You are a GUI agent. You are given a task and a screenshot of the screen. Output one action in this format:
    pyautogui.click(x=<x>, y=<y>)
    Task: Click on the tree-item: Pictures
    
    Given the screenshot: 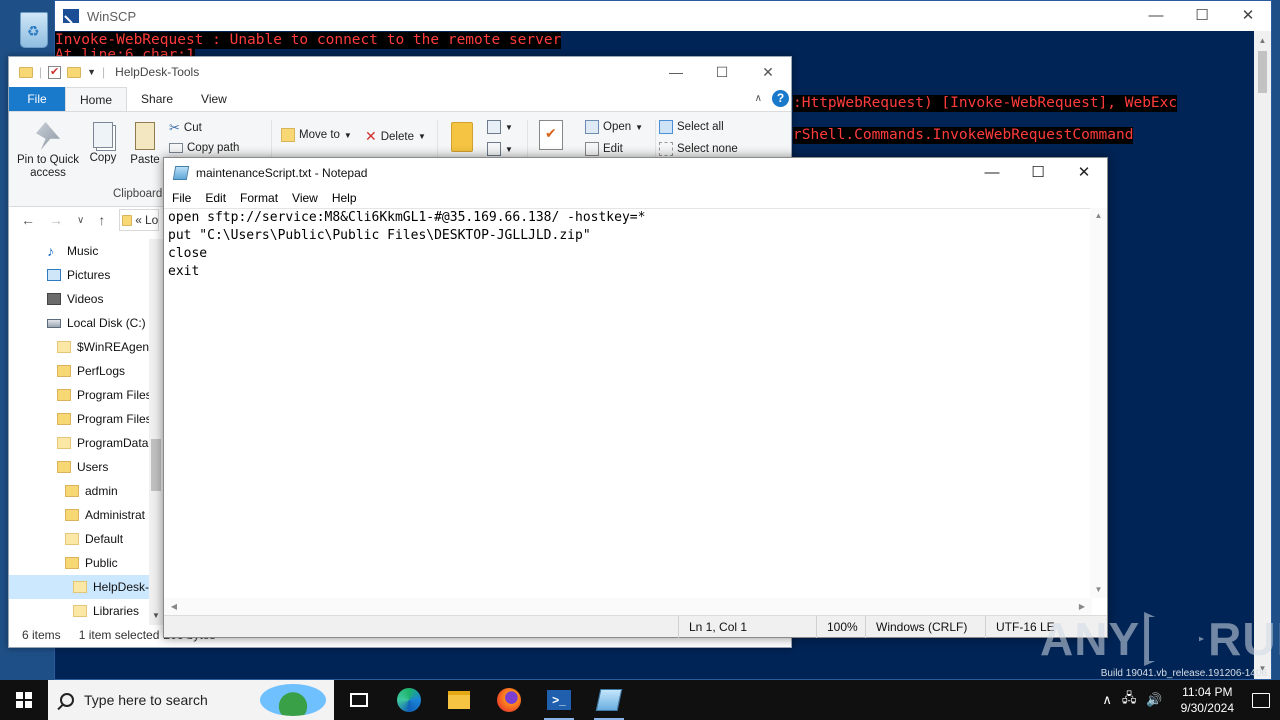 What is the action you would take?
    pyautogui.click(x=85, y=275)
    